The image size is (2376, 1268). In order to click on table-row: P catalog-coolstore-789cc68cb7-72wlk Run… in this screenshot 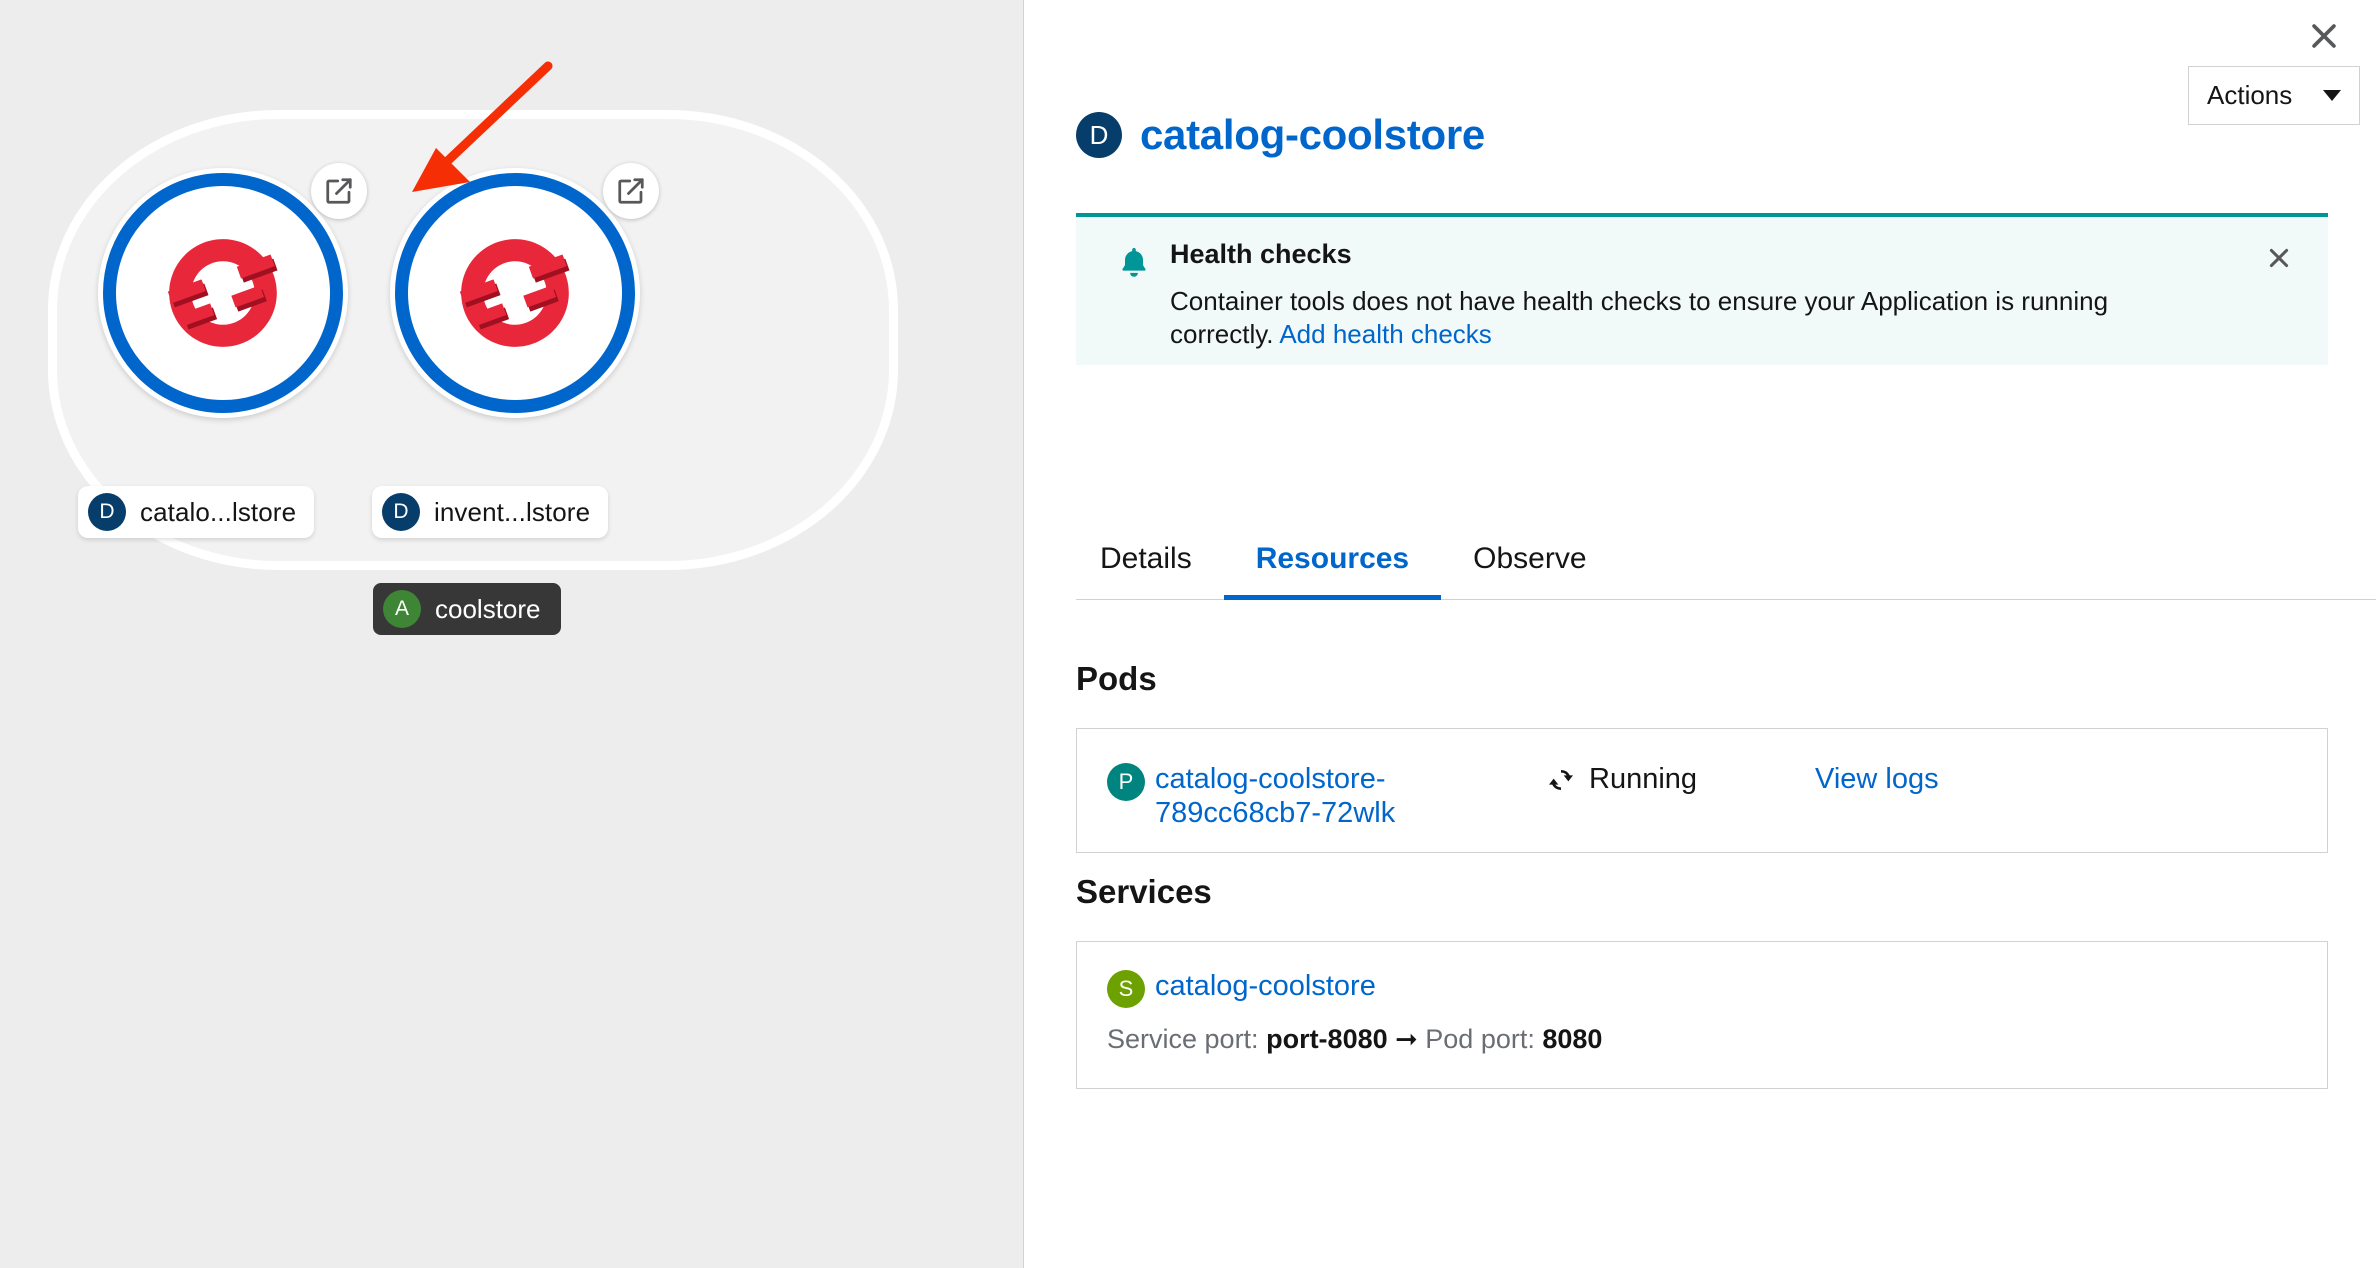, I will do `click(1702, 780)`.